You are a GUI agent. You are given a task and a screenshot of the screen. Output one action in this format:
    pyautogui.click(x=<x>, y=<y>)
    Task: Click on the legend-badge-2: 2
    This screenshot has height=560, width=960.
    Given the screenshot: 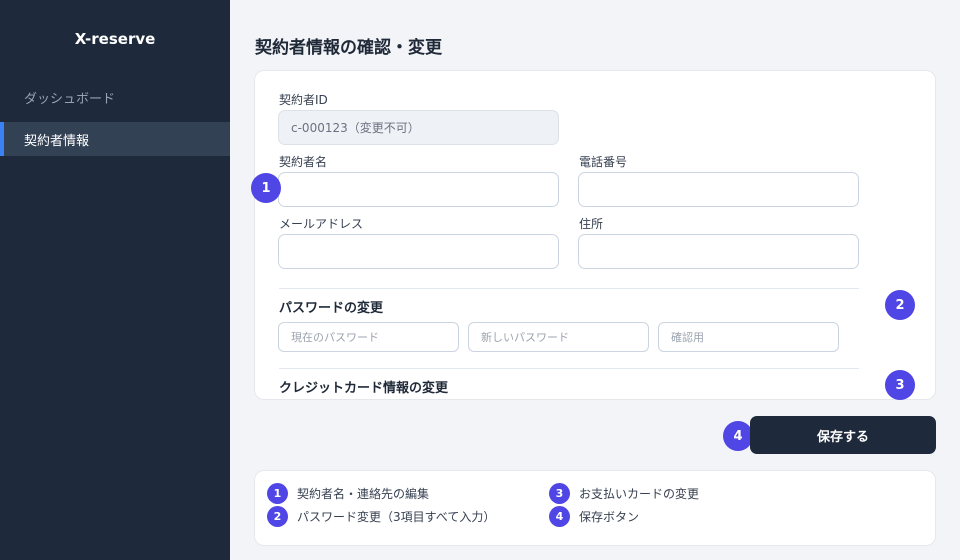 What is the action you would take?
    pyautogui.click(x=277, y=516)
    